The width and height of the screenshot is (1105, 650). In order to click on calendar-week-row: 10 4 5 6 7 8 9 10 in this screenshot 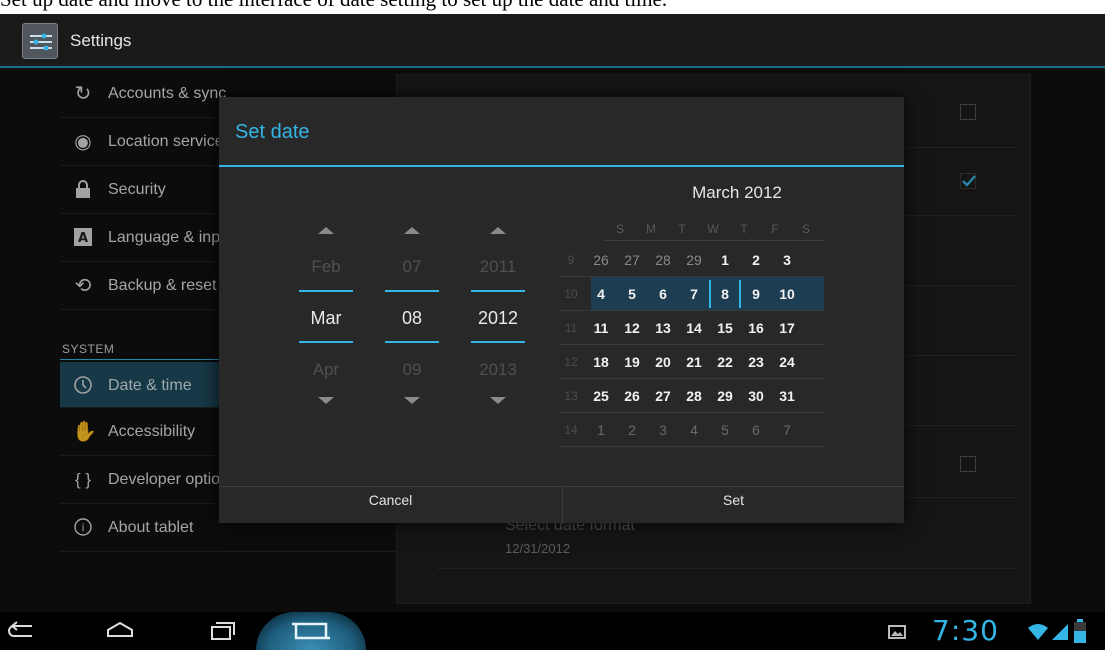, I will do `click(691, 294)`.